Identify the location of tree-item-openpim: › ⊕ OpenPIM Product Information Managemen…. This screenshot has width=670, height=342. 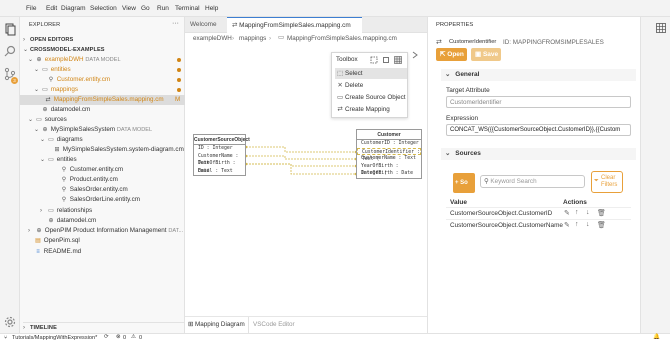
(105, 231).